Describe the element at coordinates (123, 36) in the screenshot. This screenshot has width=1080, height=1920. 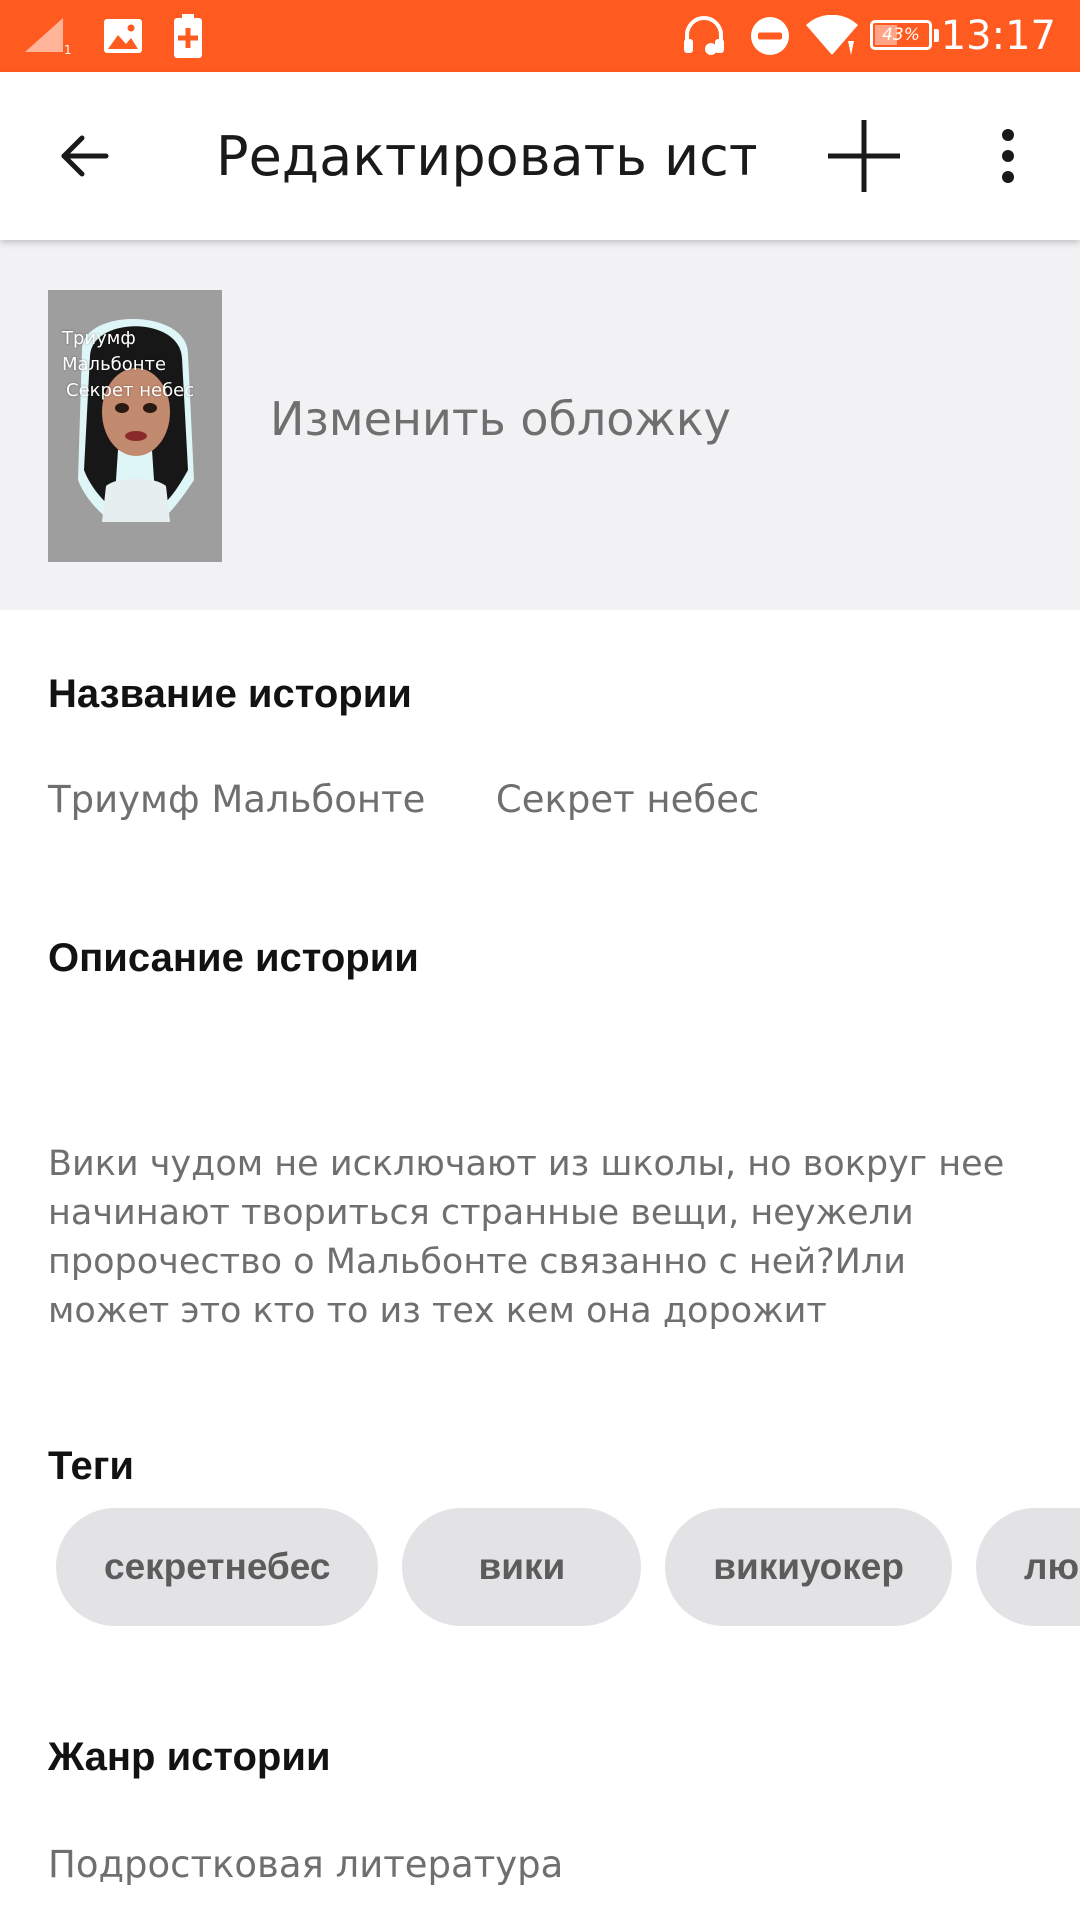
I see `image-notification-icon` at that location.